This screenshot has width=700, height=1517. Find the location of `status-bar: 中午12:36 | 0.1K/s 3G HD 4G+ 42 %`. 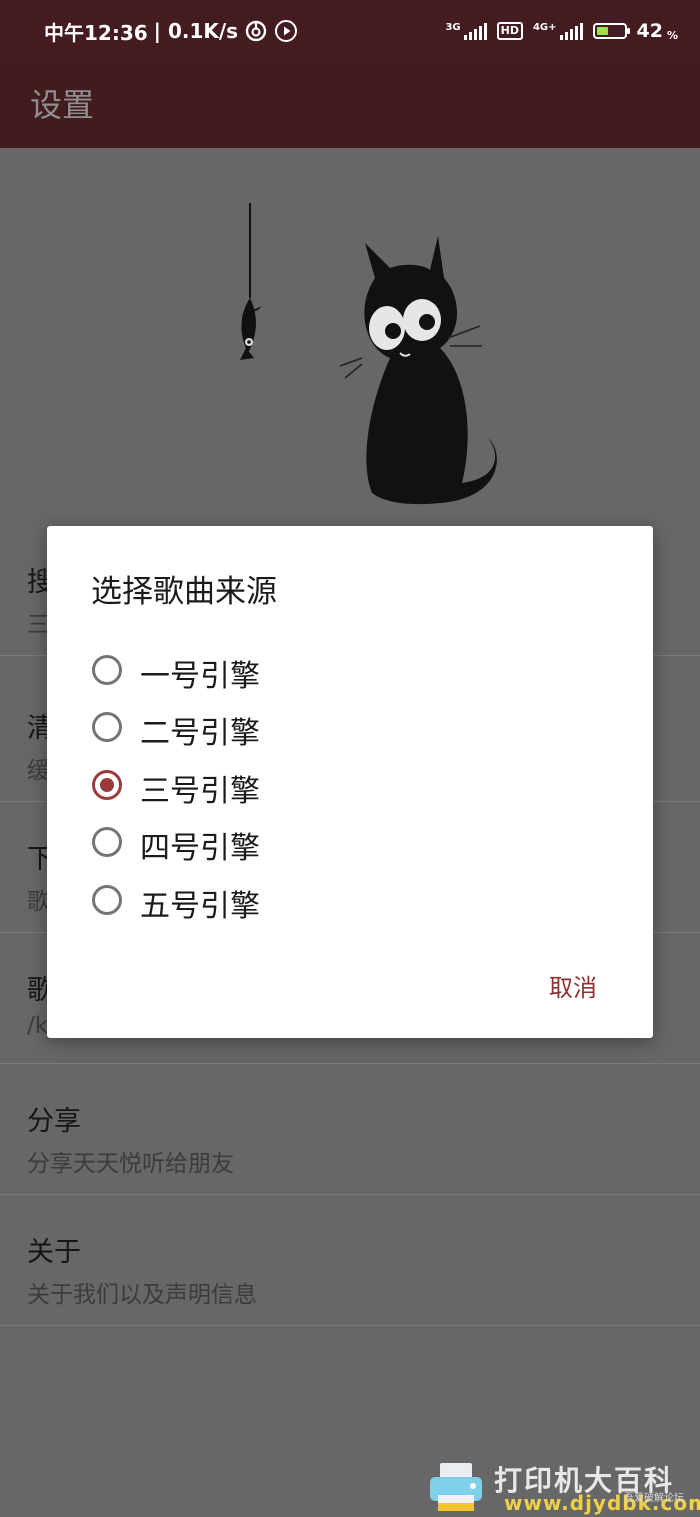

status-bar: 中午12:36 | 0.1K/s 3G HD 4G+ 42 % is located at coordinates (350, 31).